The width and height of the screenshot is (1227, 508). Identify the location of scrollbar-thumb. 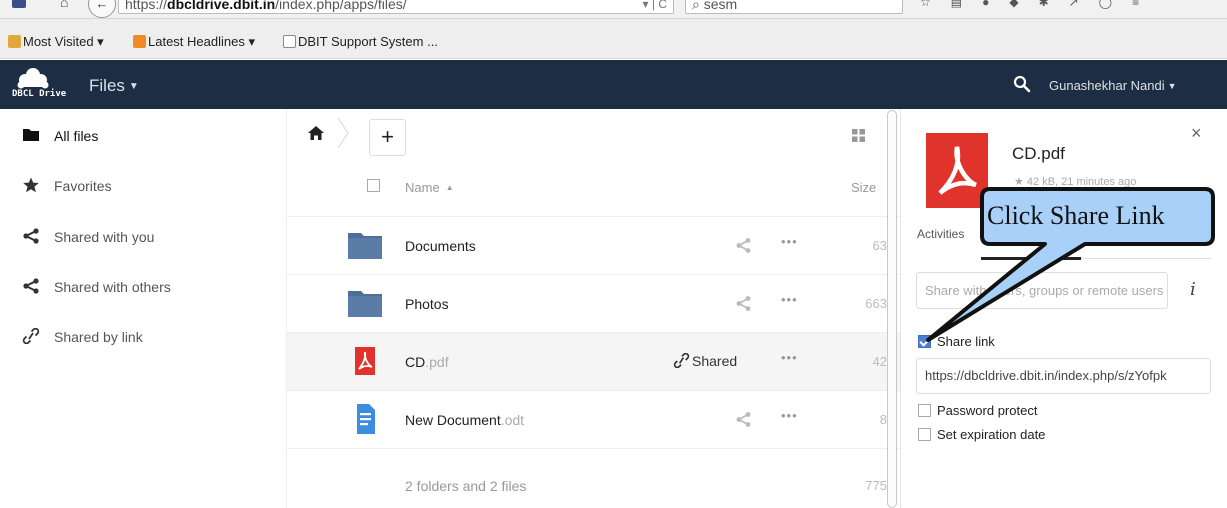
(892, 309).